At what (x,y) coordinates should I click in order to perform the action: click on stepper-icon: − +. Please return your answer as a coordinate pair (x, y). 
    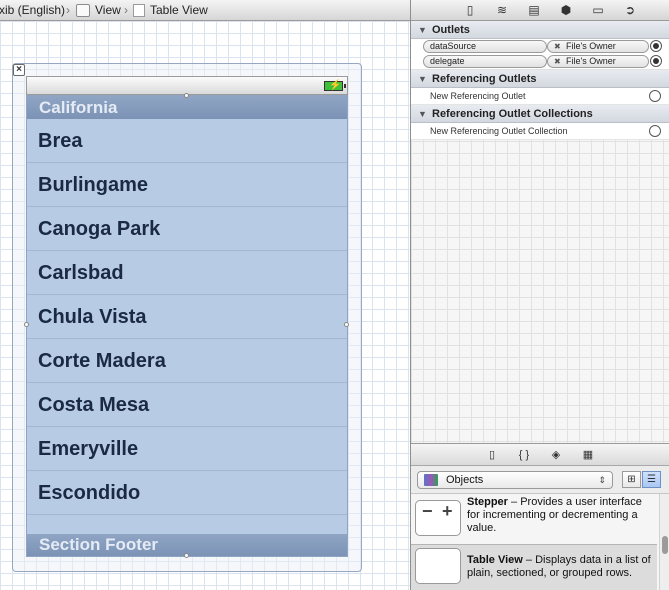
    Looking at the image, I should click on (438, 518).